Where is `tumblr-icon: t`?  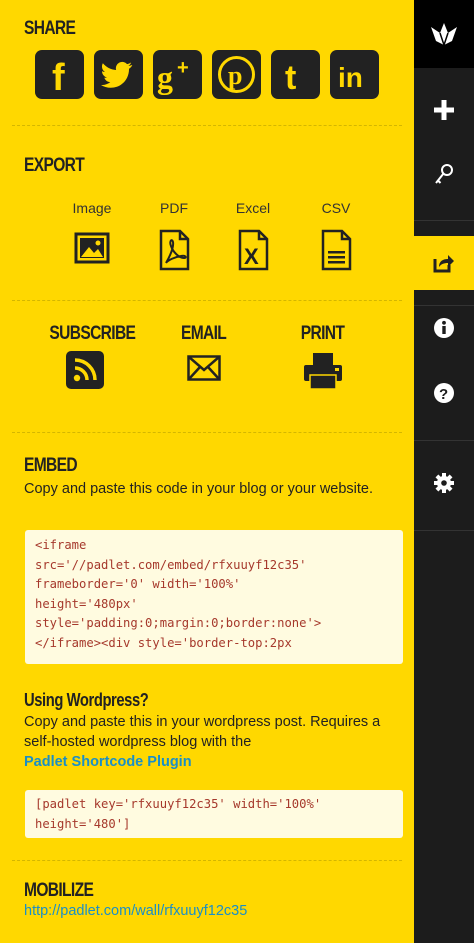 tumblr-icon: t is located at coordinates (295, 74).